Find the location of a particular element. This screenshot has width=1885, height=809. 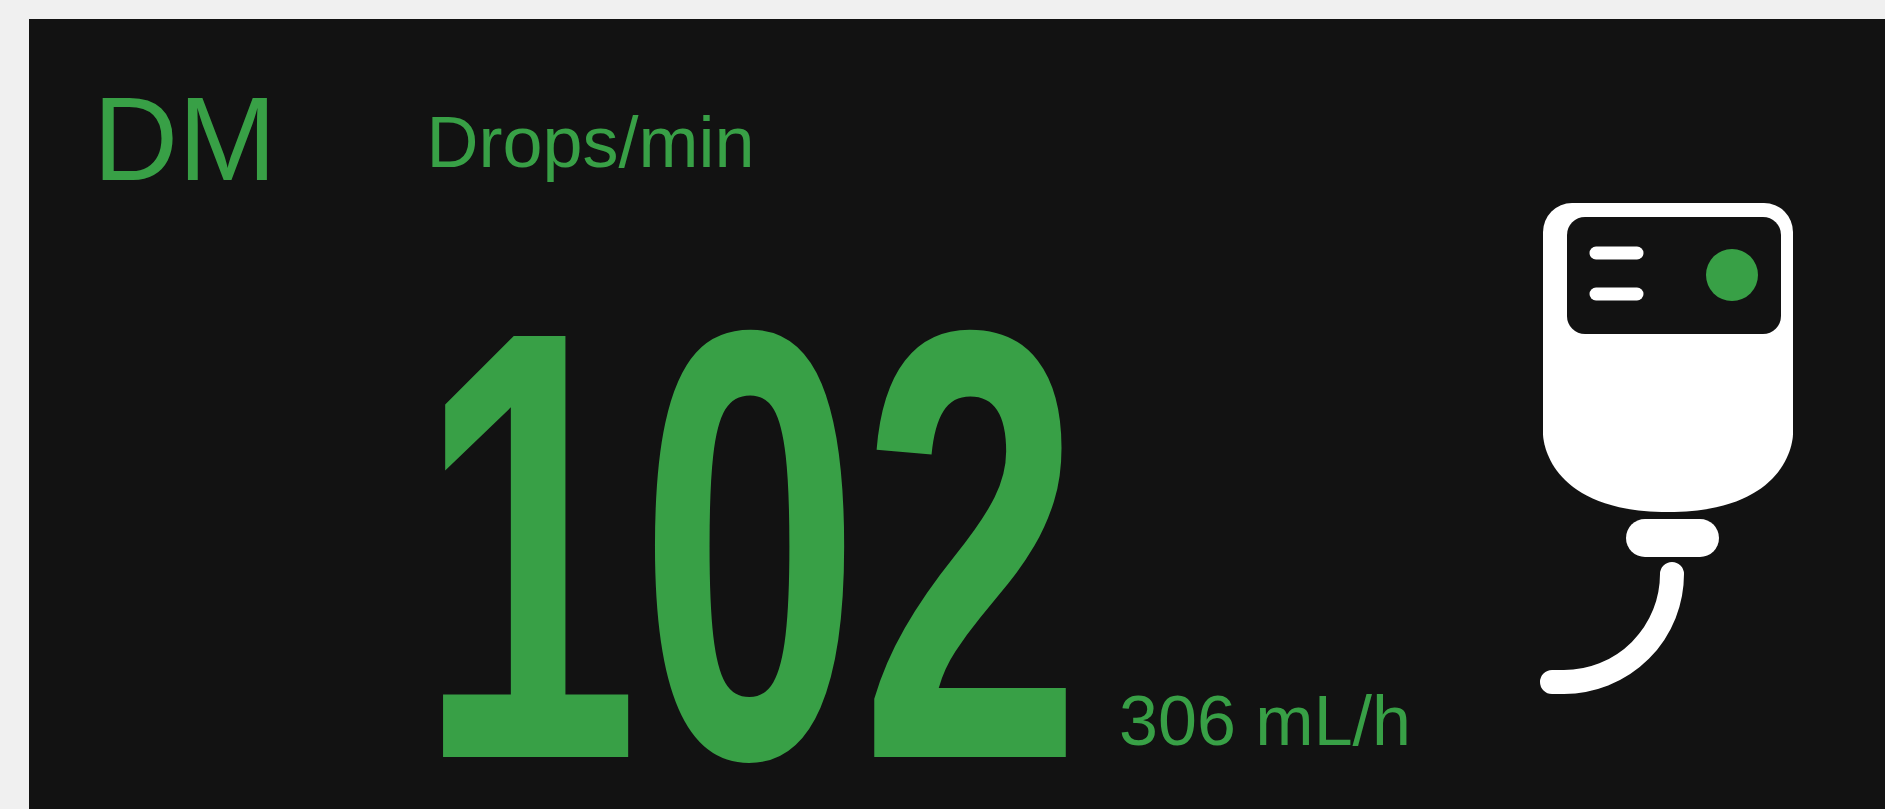

parameter-title: DM is located at coordinates (185, 139).